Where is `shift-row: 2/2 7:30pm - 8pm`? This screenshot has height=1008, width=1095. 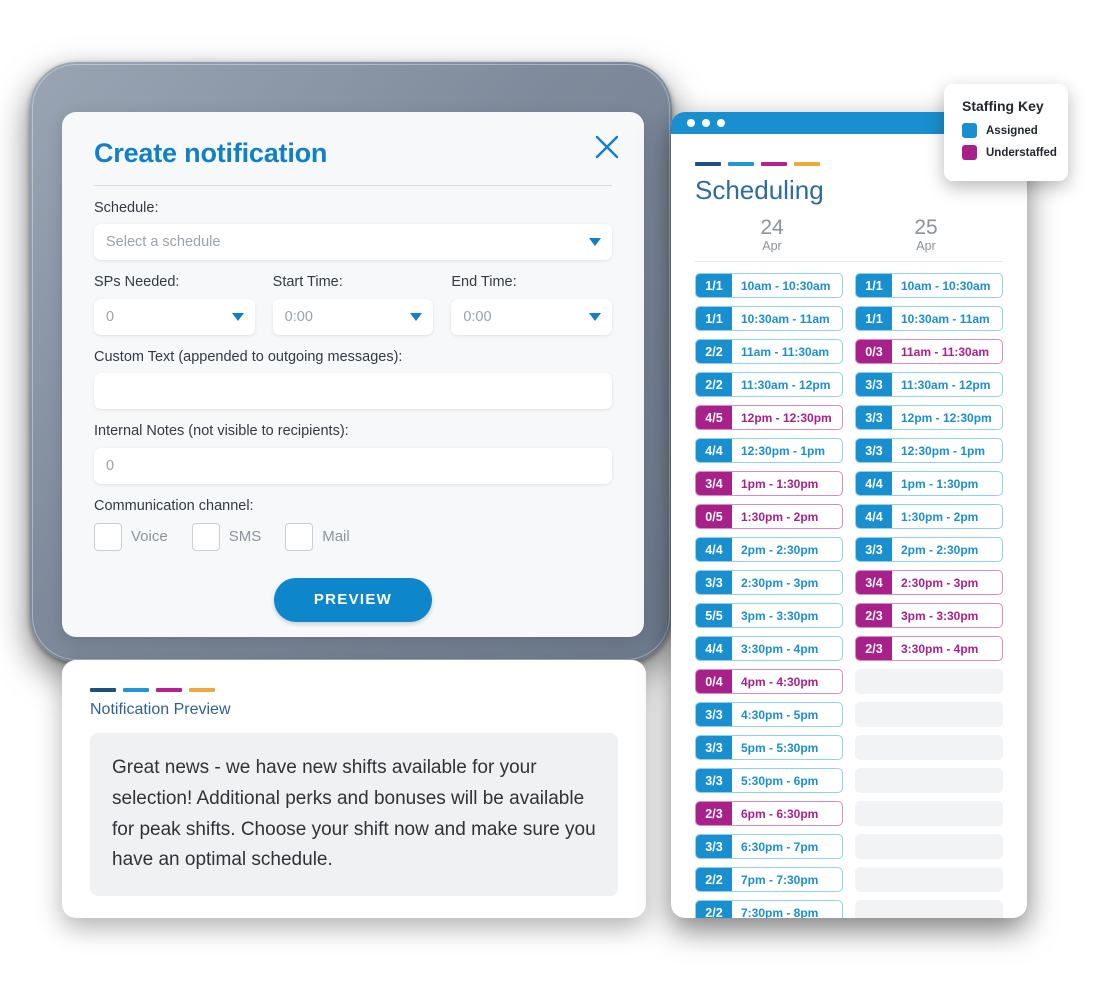
shift-row: 2/2 7:30pm - 8pm is located at coordinates (769, 909).